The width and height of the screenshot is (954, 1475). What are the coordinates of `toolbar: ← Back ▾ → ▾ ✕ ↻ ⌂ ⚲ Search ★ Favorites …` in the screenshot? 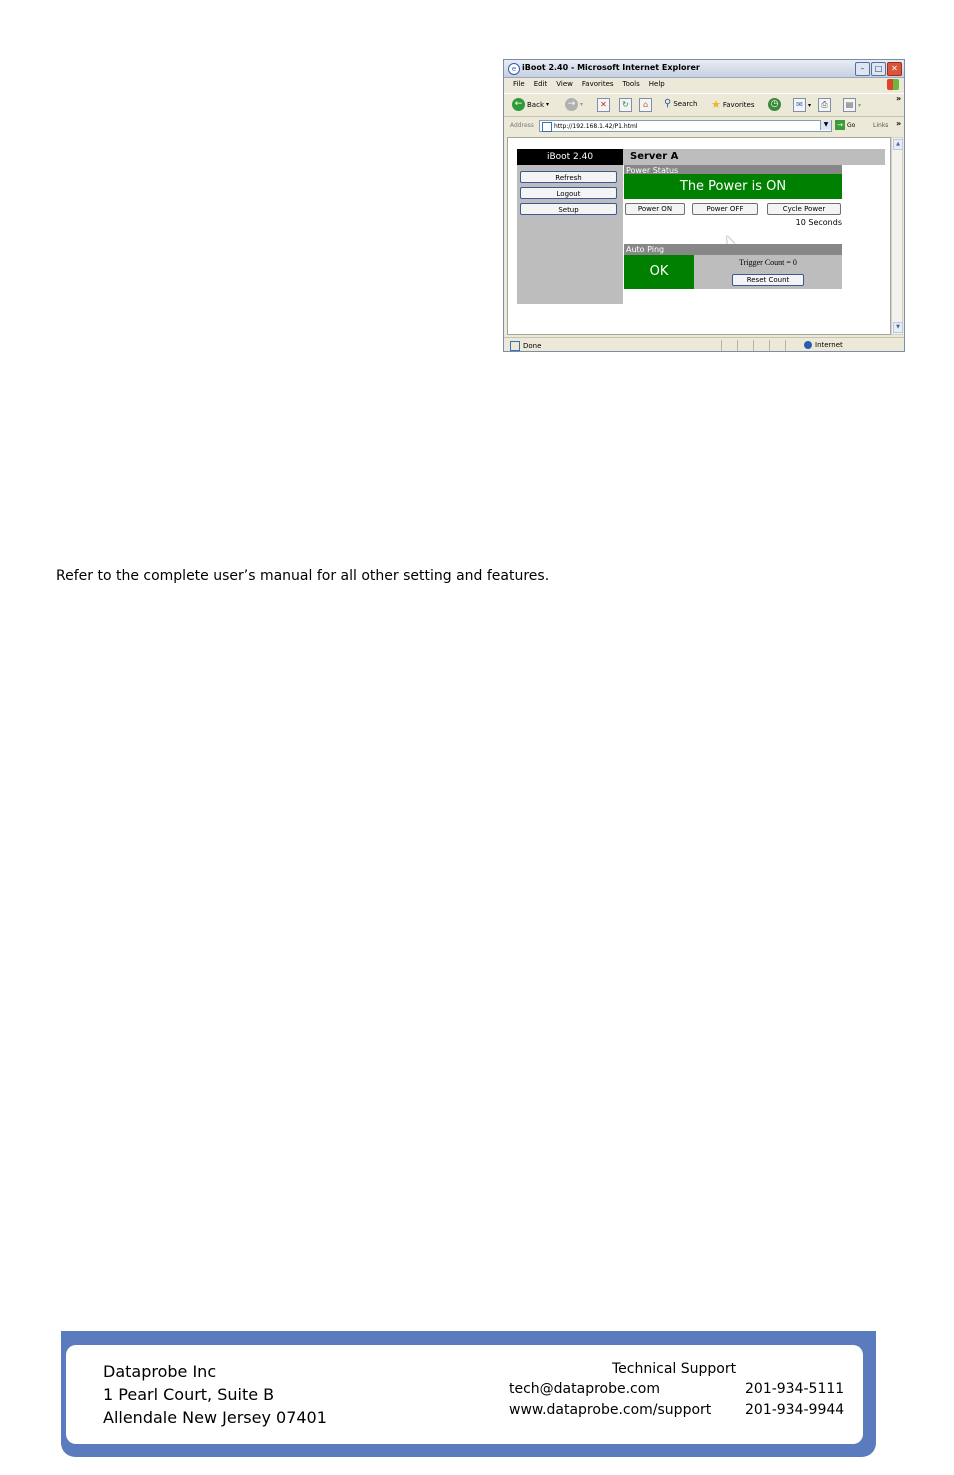 It's located at (704, 105).